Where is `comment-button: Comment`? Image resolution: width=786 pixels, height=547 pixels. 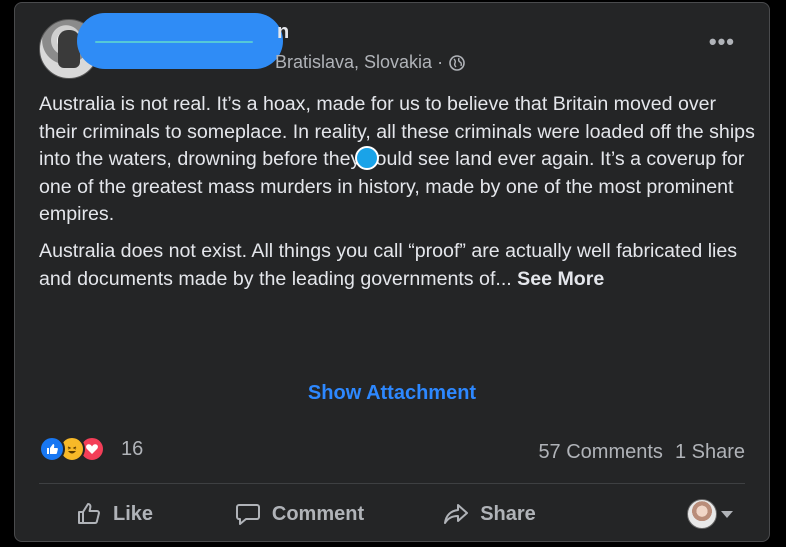
comment-button: Comment is located at coordinates (299, 514).